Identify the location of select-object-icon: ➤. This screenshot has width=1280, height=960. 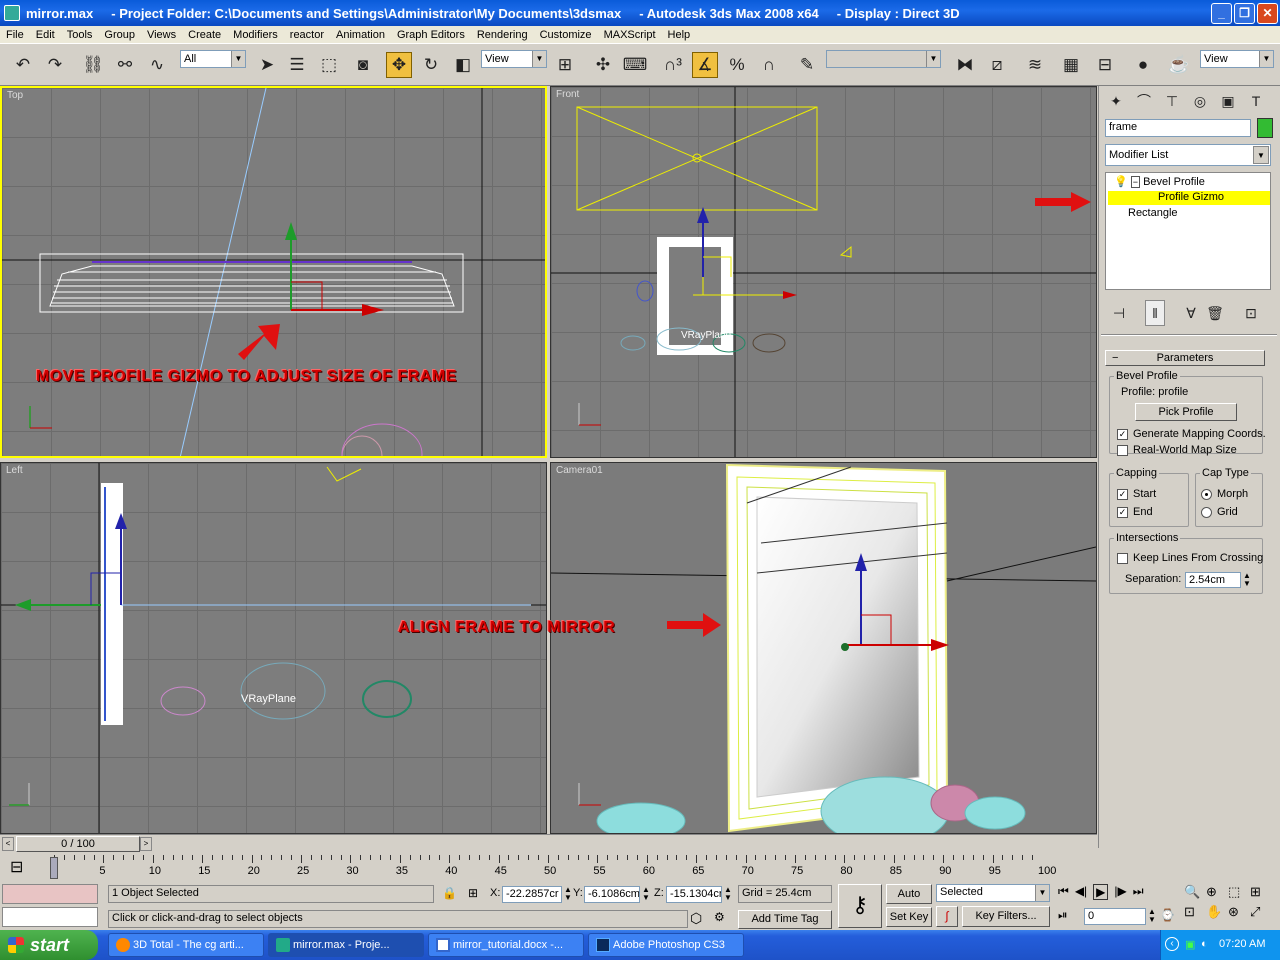
(267, 65).